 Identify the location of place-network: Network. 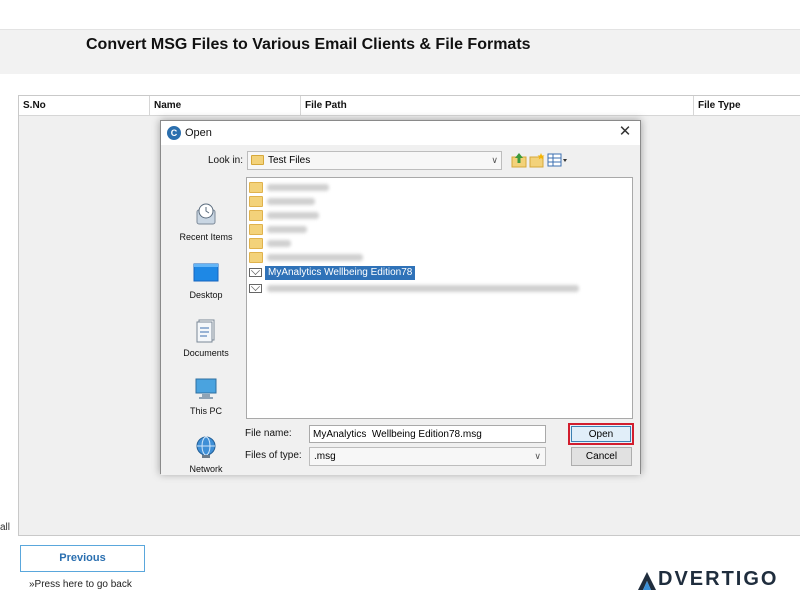
(206, 458).